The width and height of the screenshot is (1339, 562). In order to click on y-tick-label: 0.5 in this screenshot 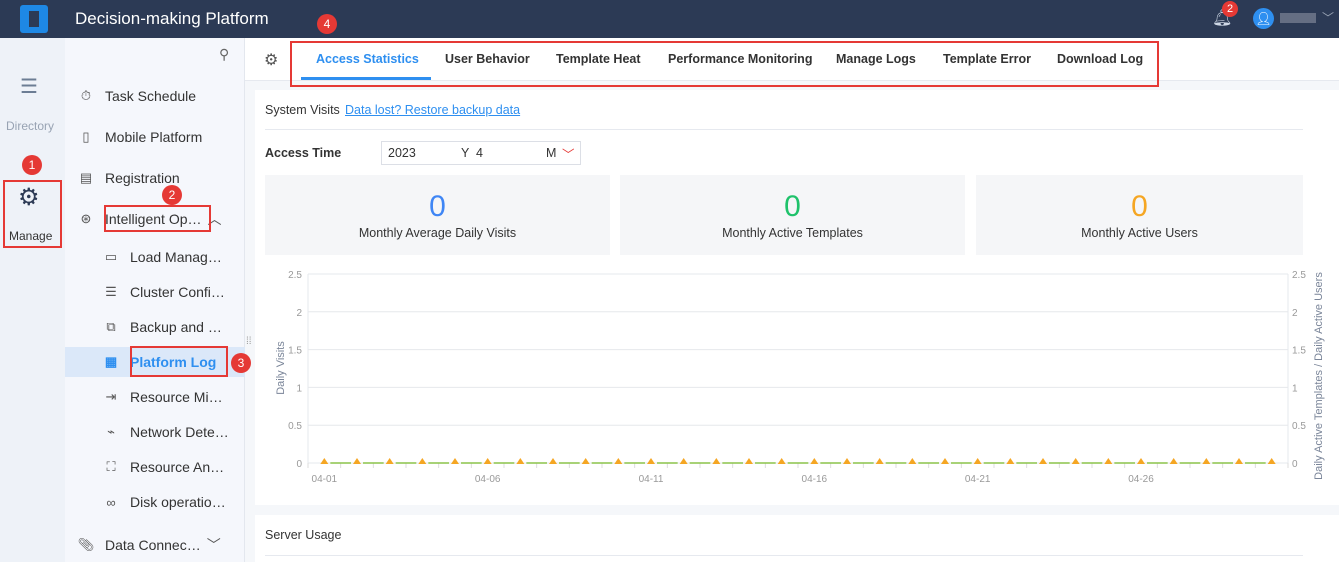, I will do `click(295, 426)`.